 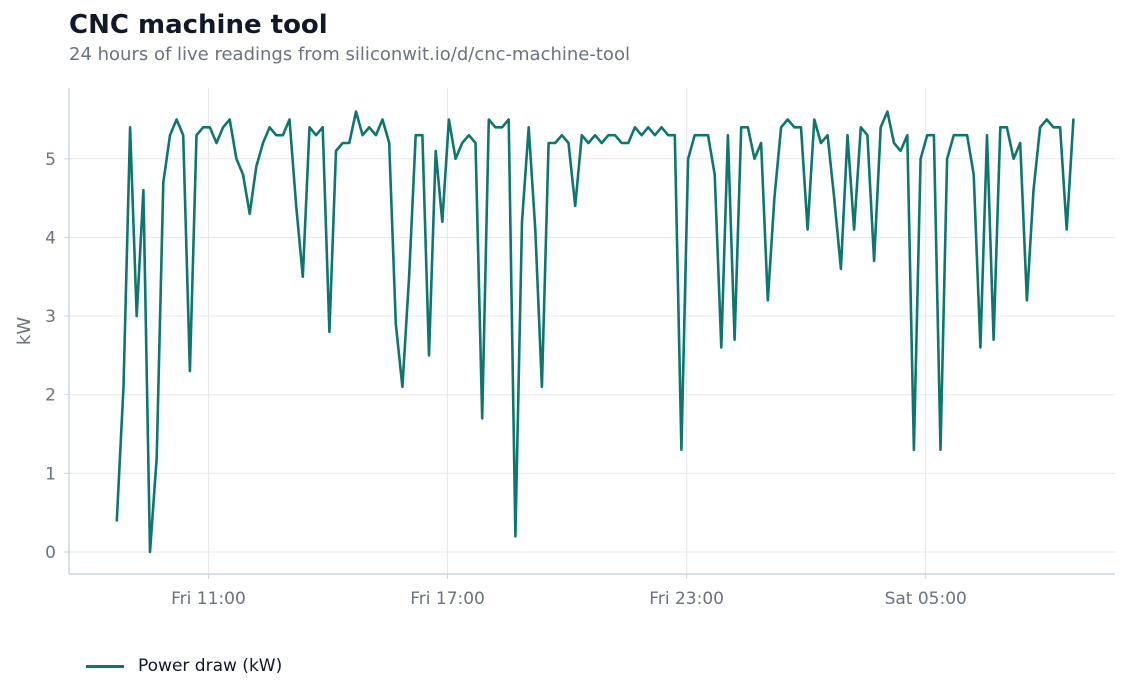 I want to click on legend: Power draw (kW), so click(x=184, y=666).